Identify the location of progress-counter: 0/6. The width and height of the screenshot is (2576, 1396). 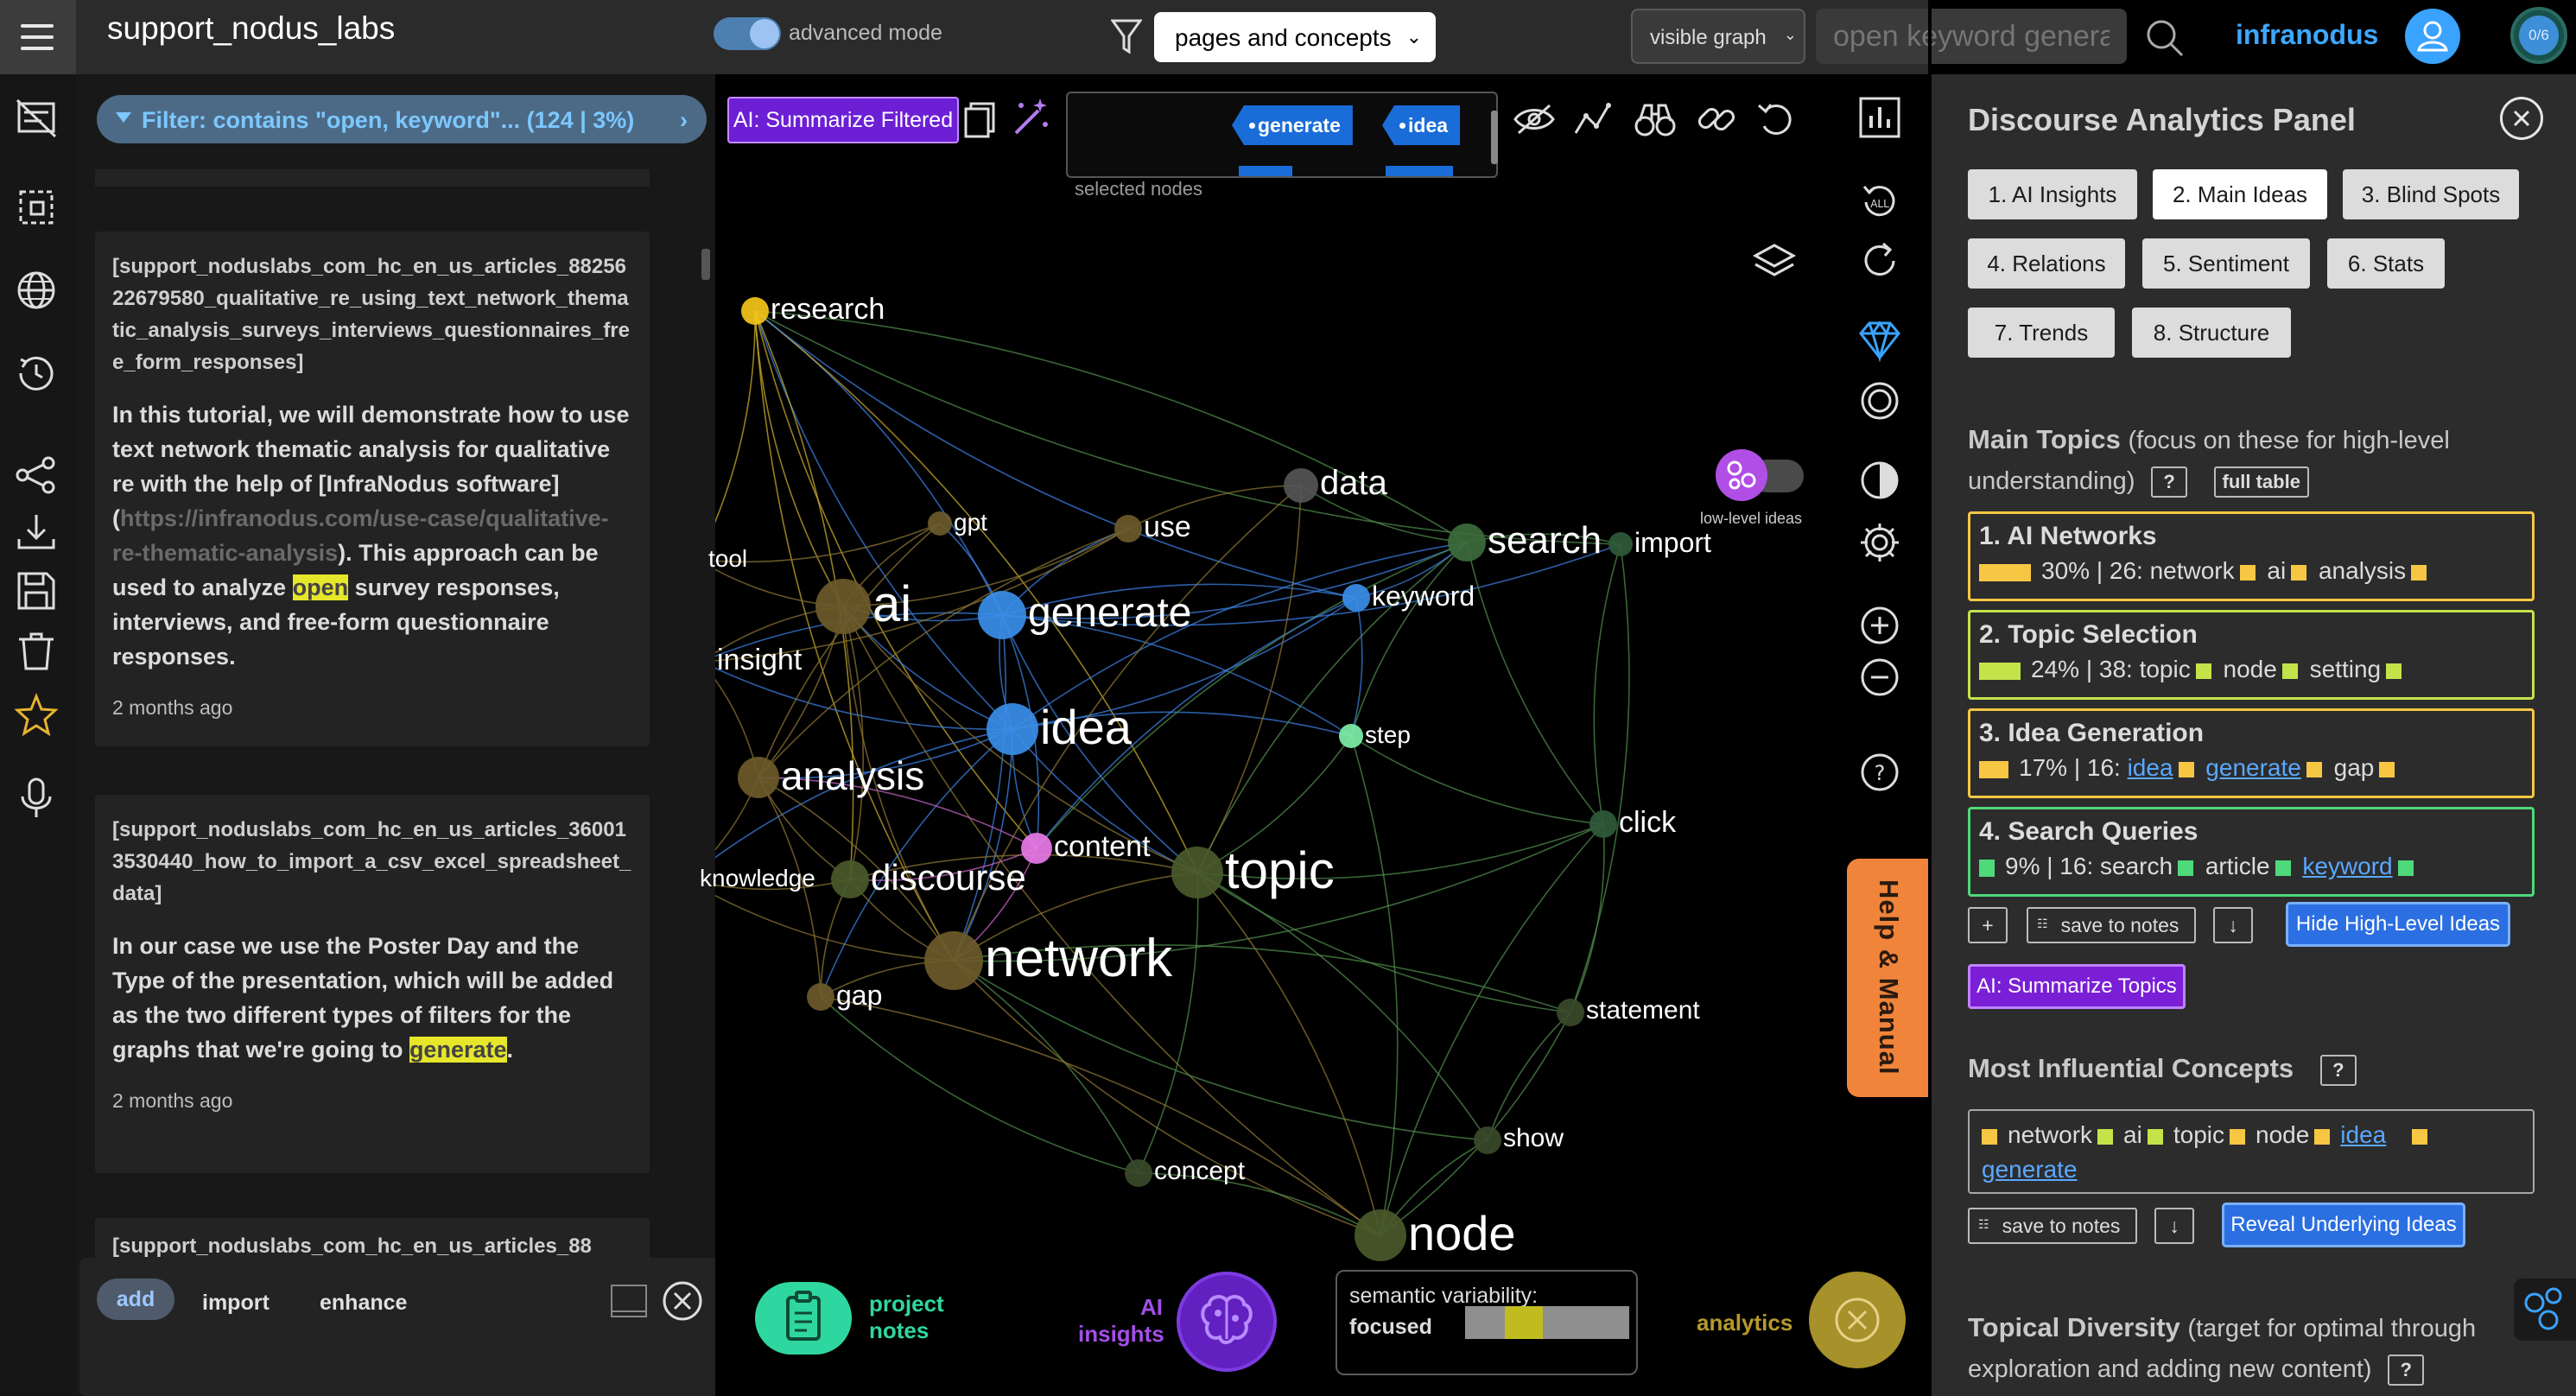
(2538, 35).